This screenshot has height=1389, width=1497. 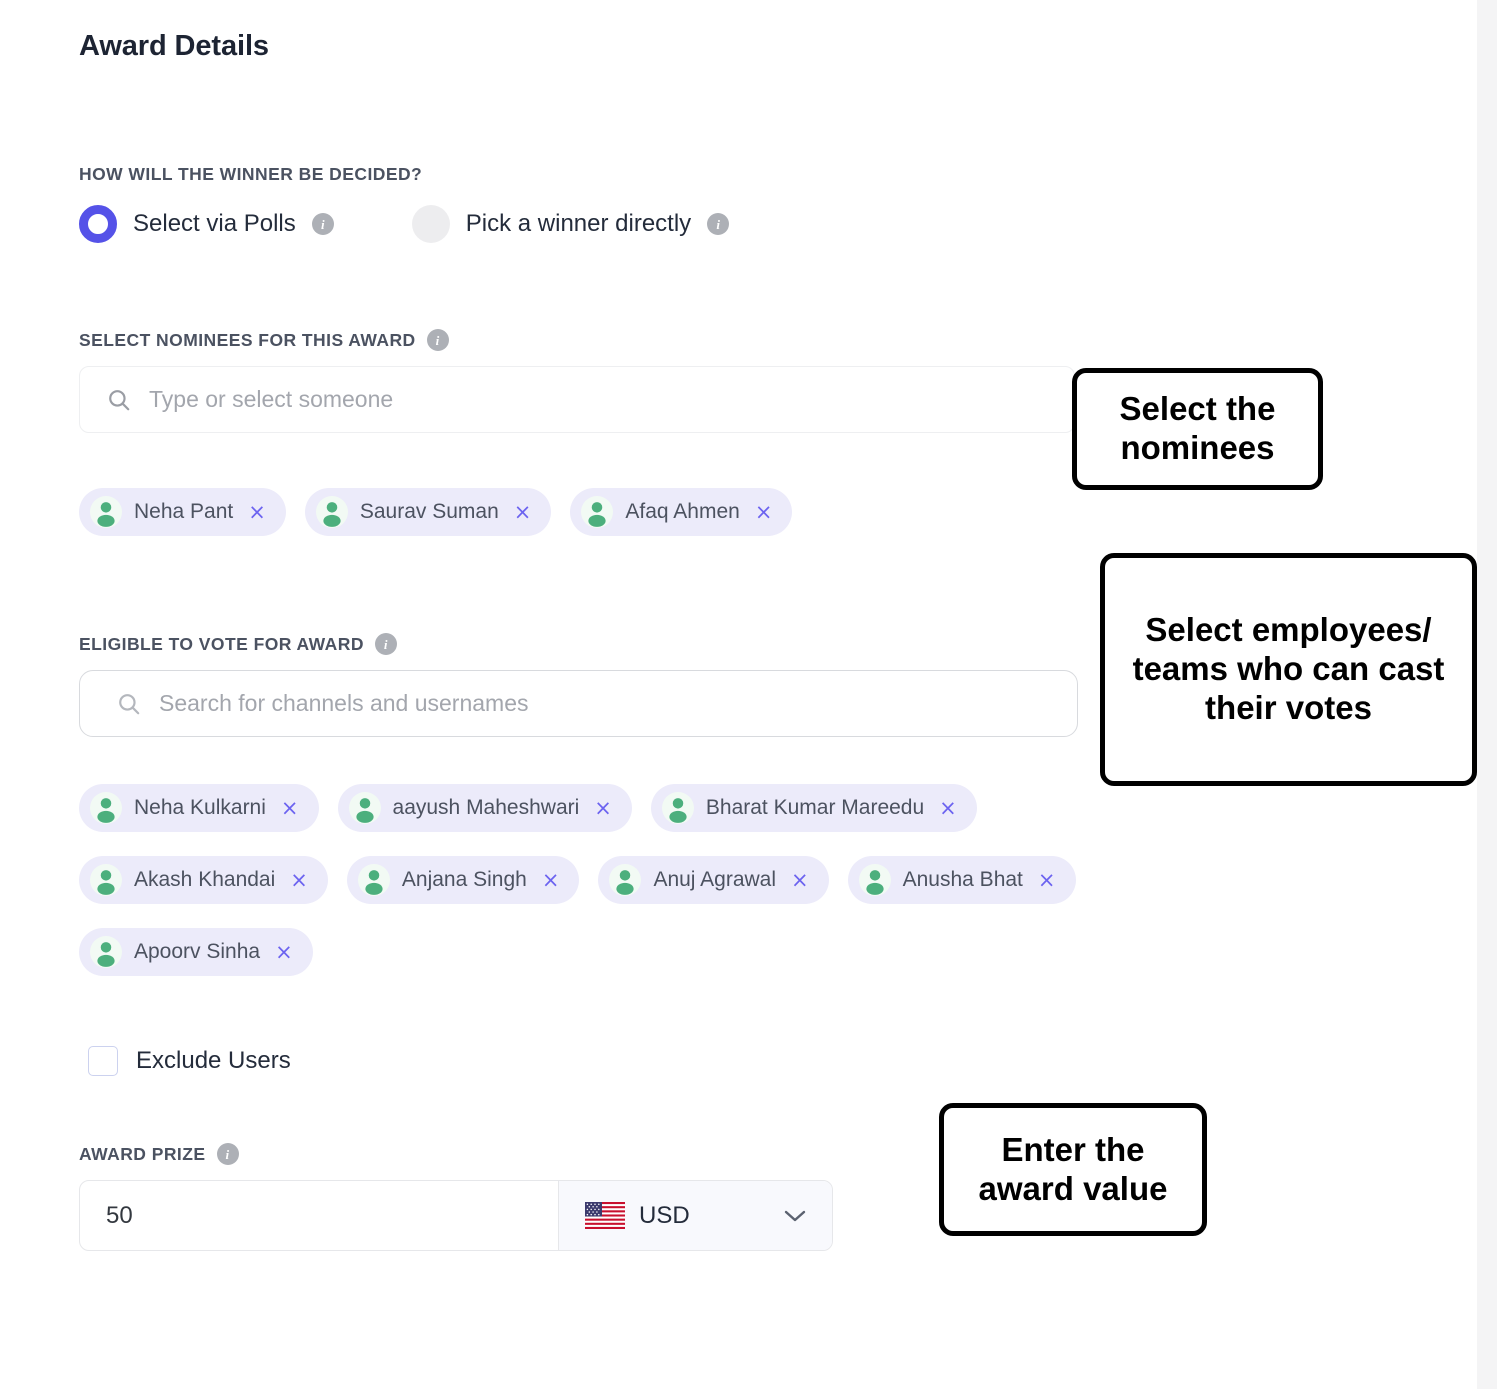 What do you see at coordinates (271, 399) in the screenshot?
I see `nominees-search-placeholder: Type or select someone` at bounding box center [271, 399].